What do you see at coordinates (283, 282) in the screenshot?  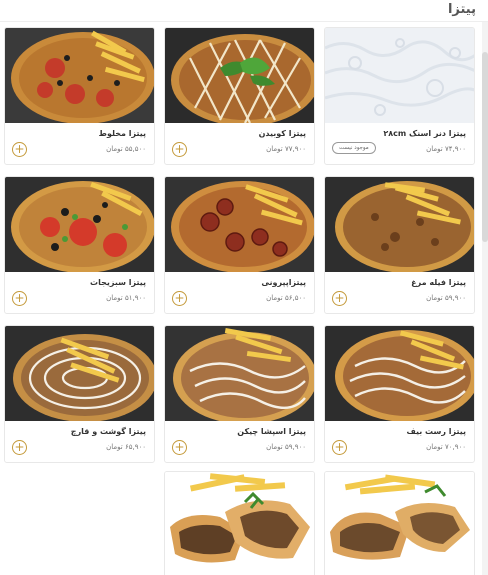 I see `product-name: پیتزاپپرونی` at bounding box center [283, 282].